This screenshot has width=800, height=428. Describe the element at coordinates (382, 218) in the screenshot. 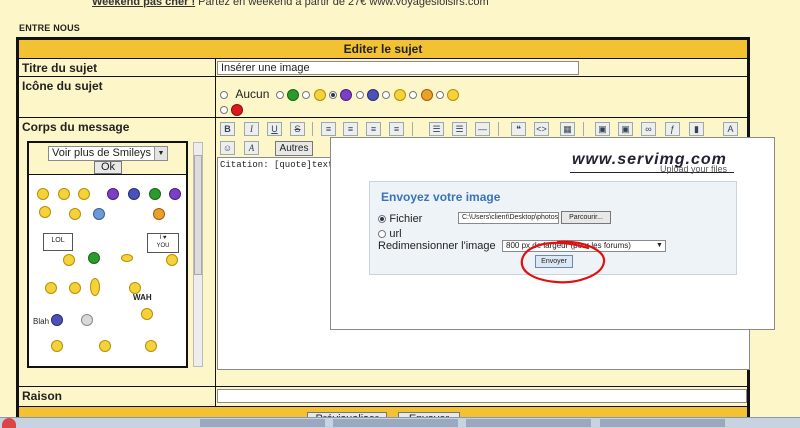

I see `file-radio` at that location.